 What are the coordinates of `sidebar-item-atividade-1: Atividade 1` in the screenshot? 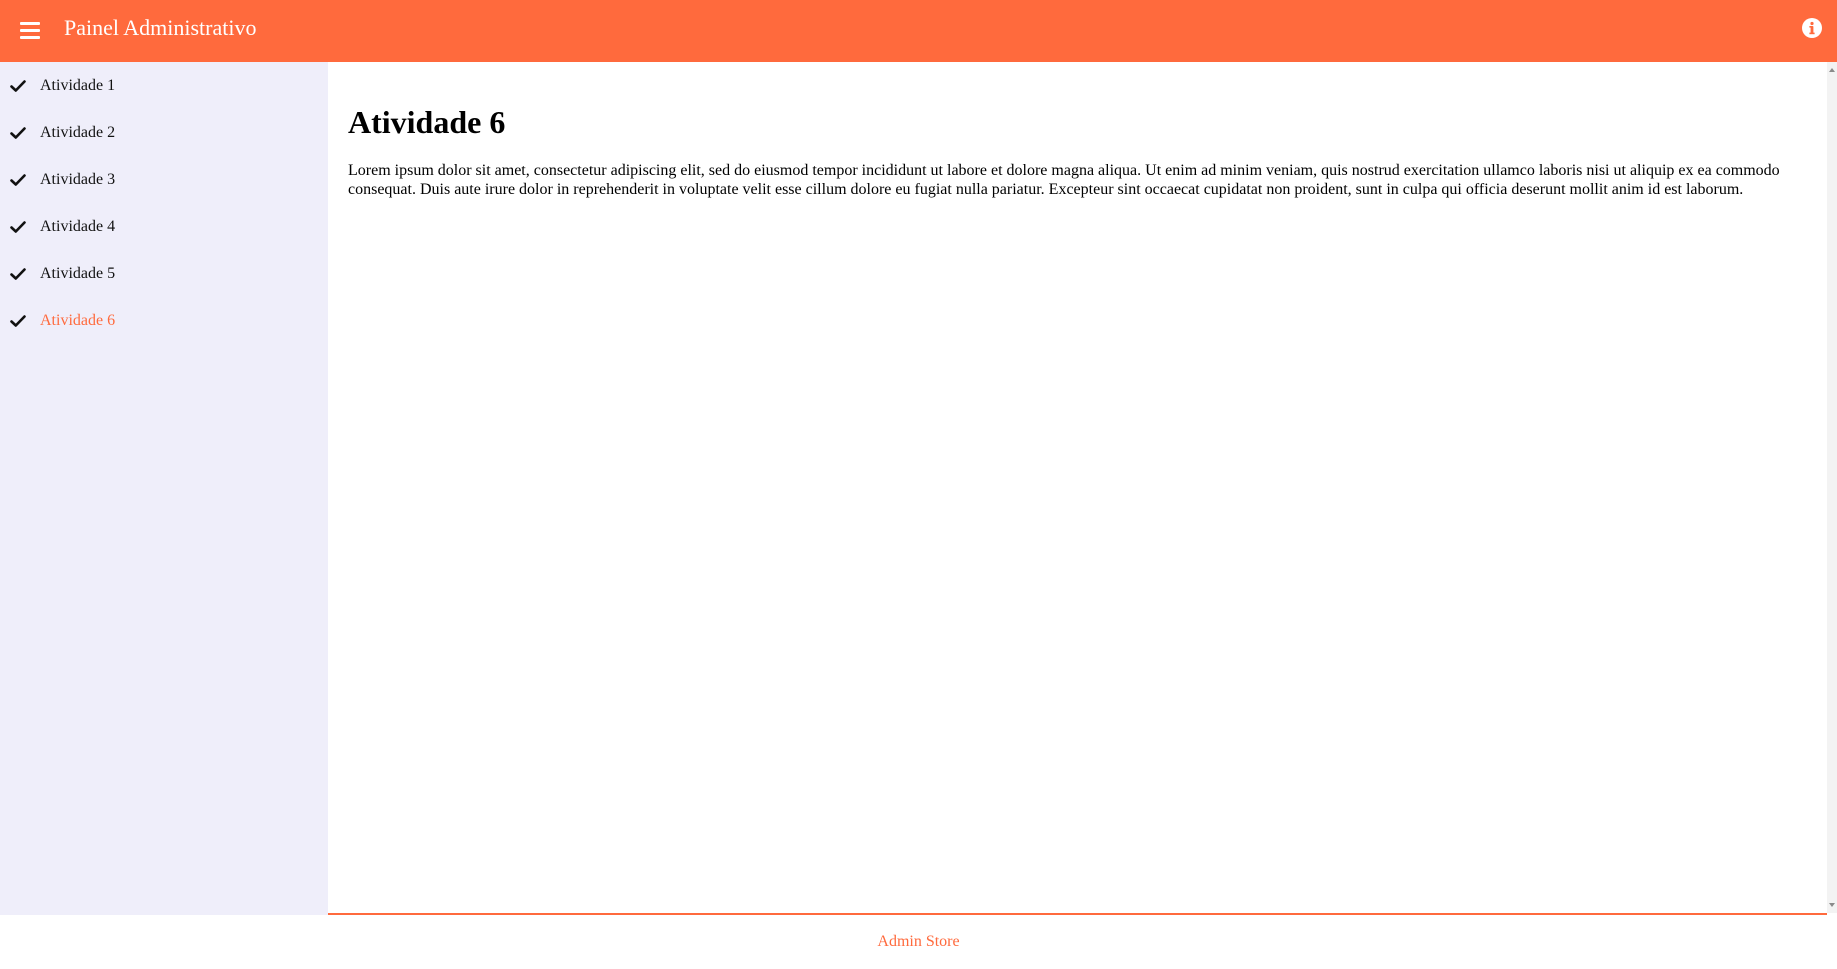 It's located at (164, 86).